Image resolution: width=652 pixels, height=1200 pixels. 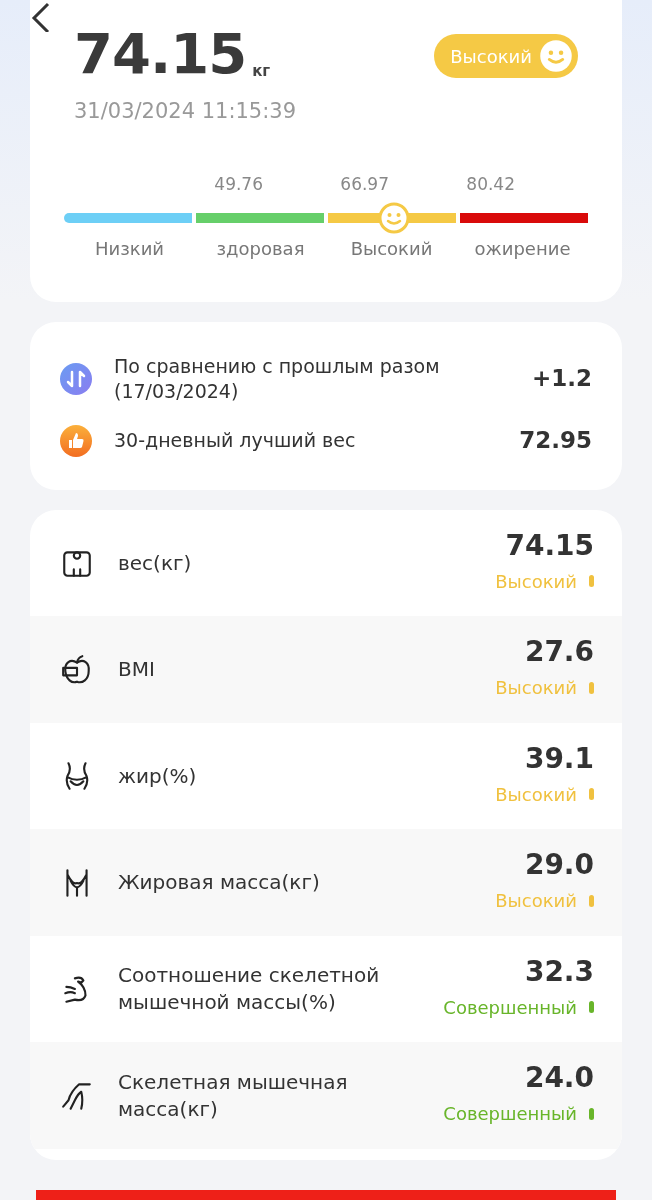 What do you see at coordinates (277, 379) in the screenshot?
I see `comparison-label: По сравнению с прошлым разом (17/03/2024)` at bounding box center [277, 379].